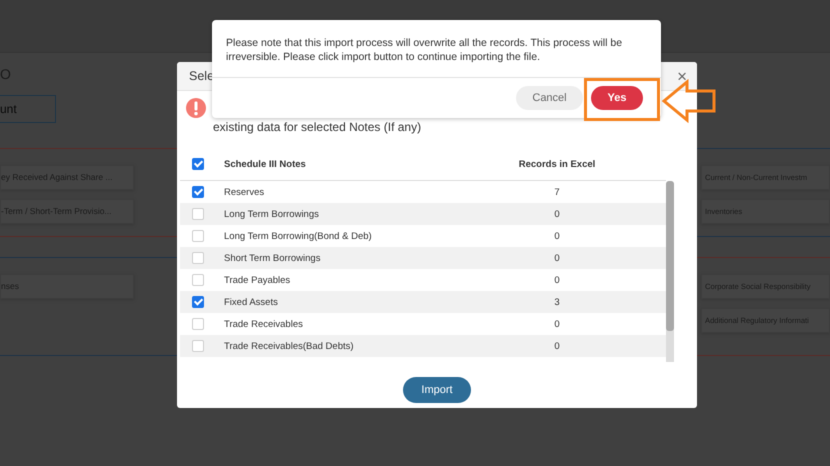 The height and width of the screenshot is (466, 830). I want to click on table-cell-text: 7, so click(557, 192).